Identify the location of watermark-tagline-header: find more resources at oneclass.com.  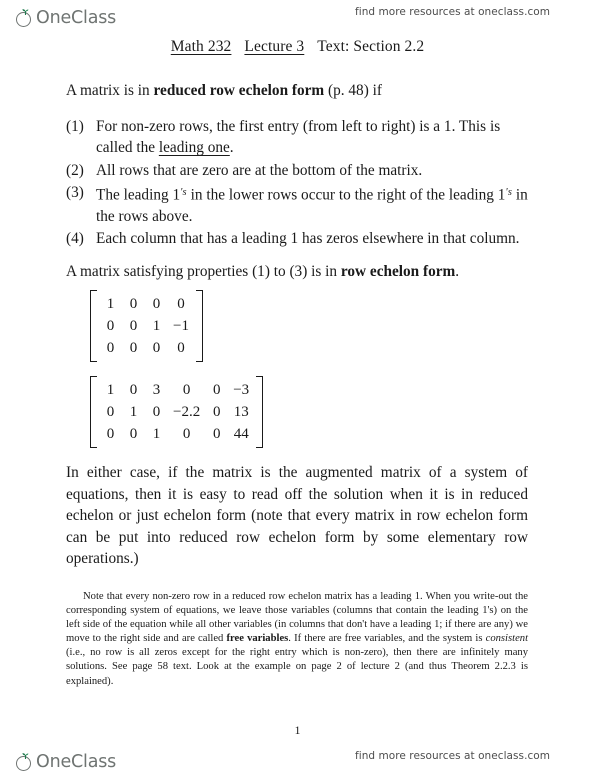
(453, 12).